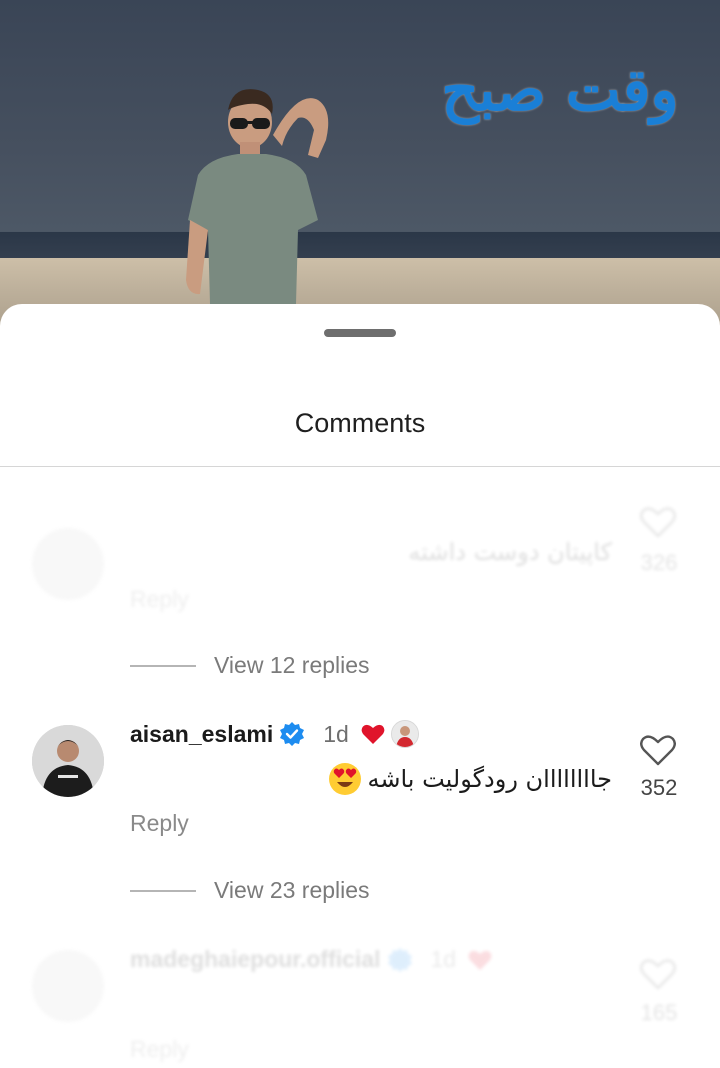  I want to click on author-liked-avatar, so click(404, 734).